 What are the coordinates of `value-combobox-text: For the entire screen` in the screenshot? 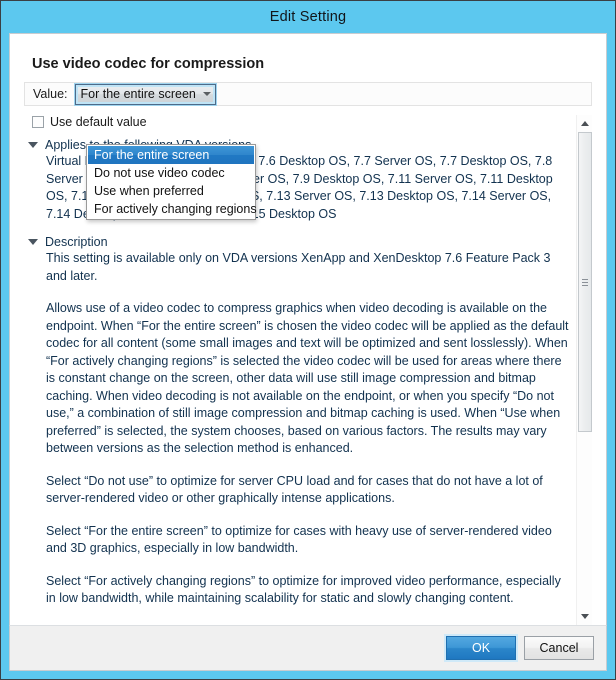 It's located at (138, 94).